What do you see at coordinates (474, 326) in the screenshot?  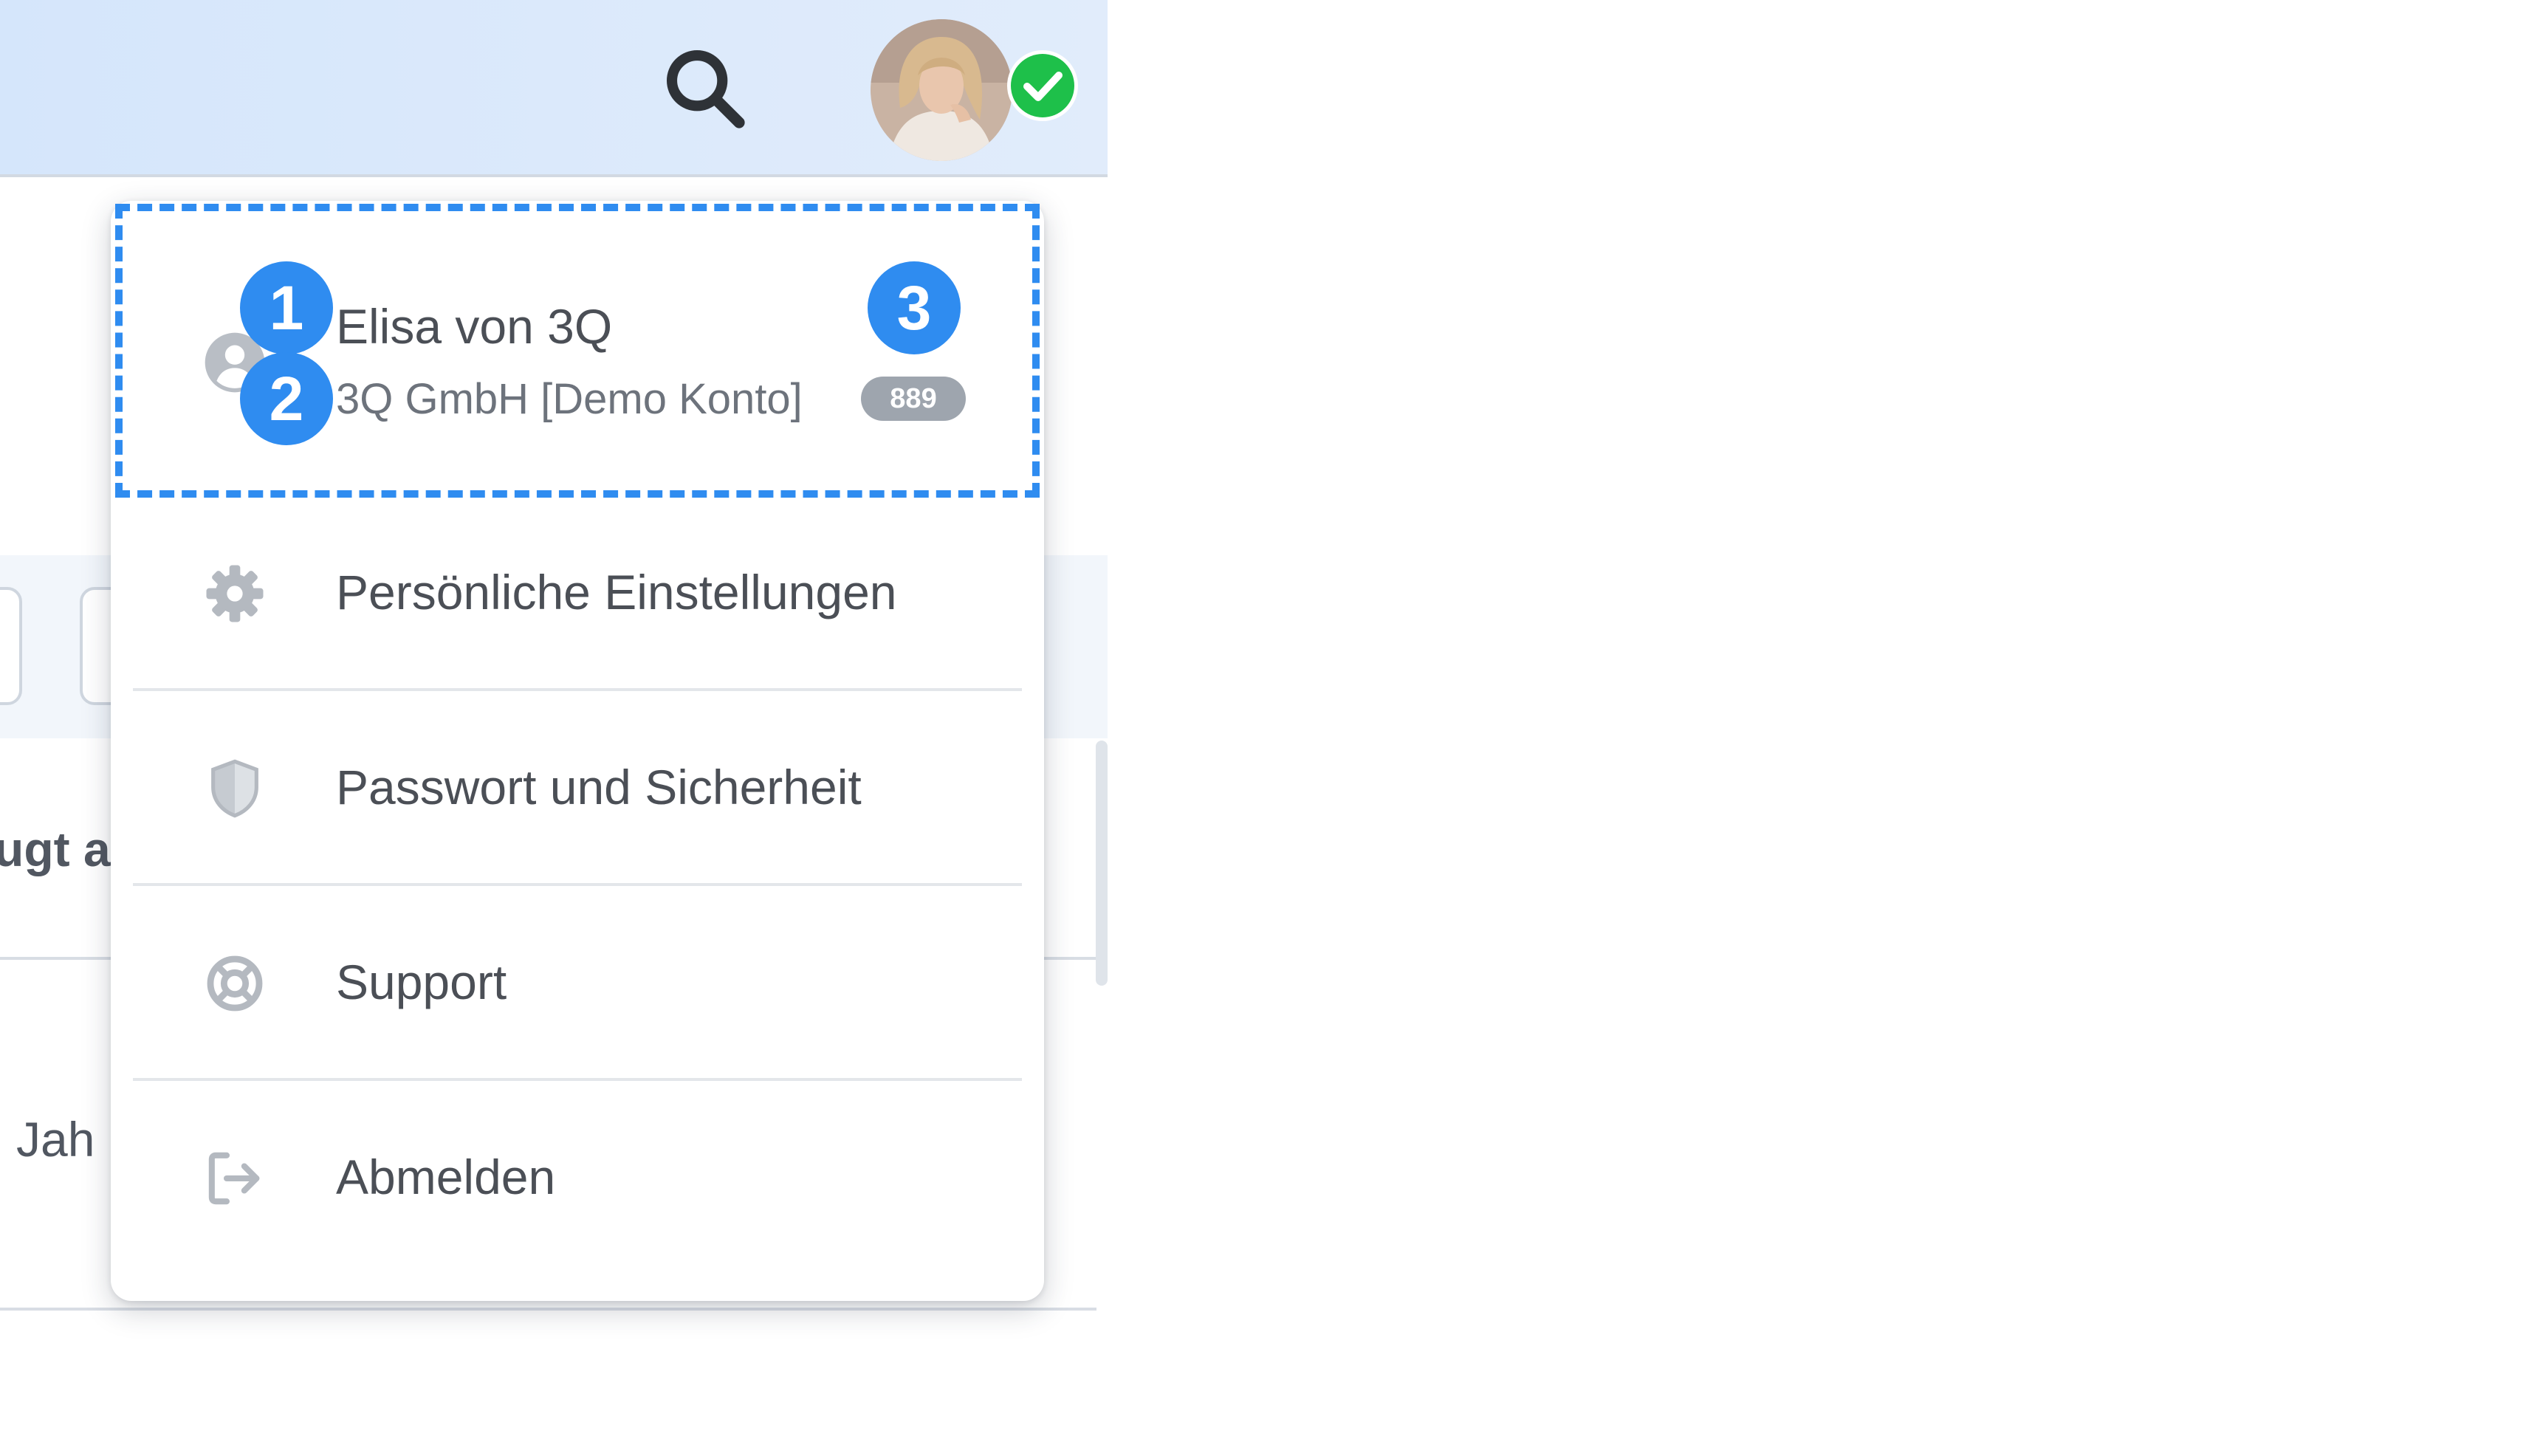 I see `account-name: Elisa von 3Q` at bounding box center [474, 326].